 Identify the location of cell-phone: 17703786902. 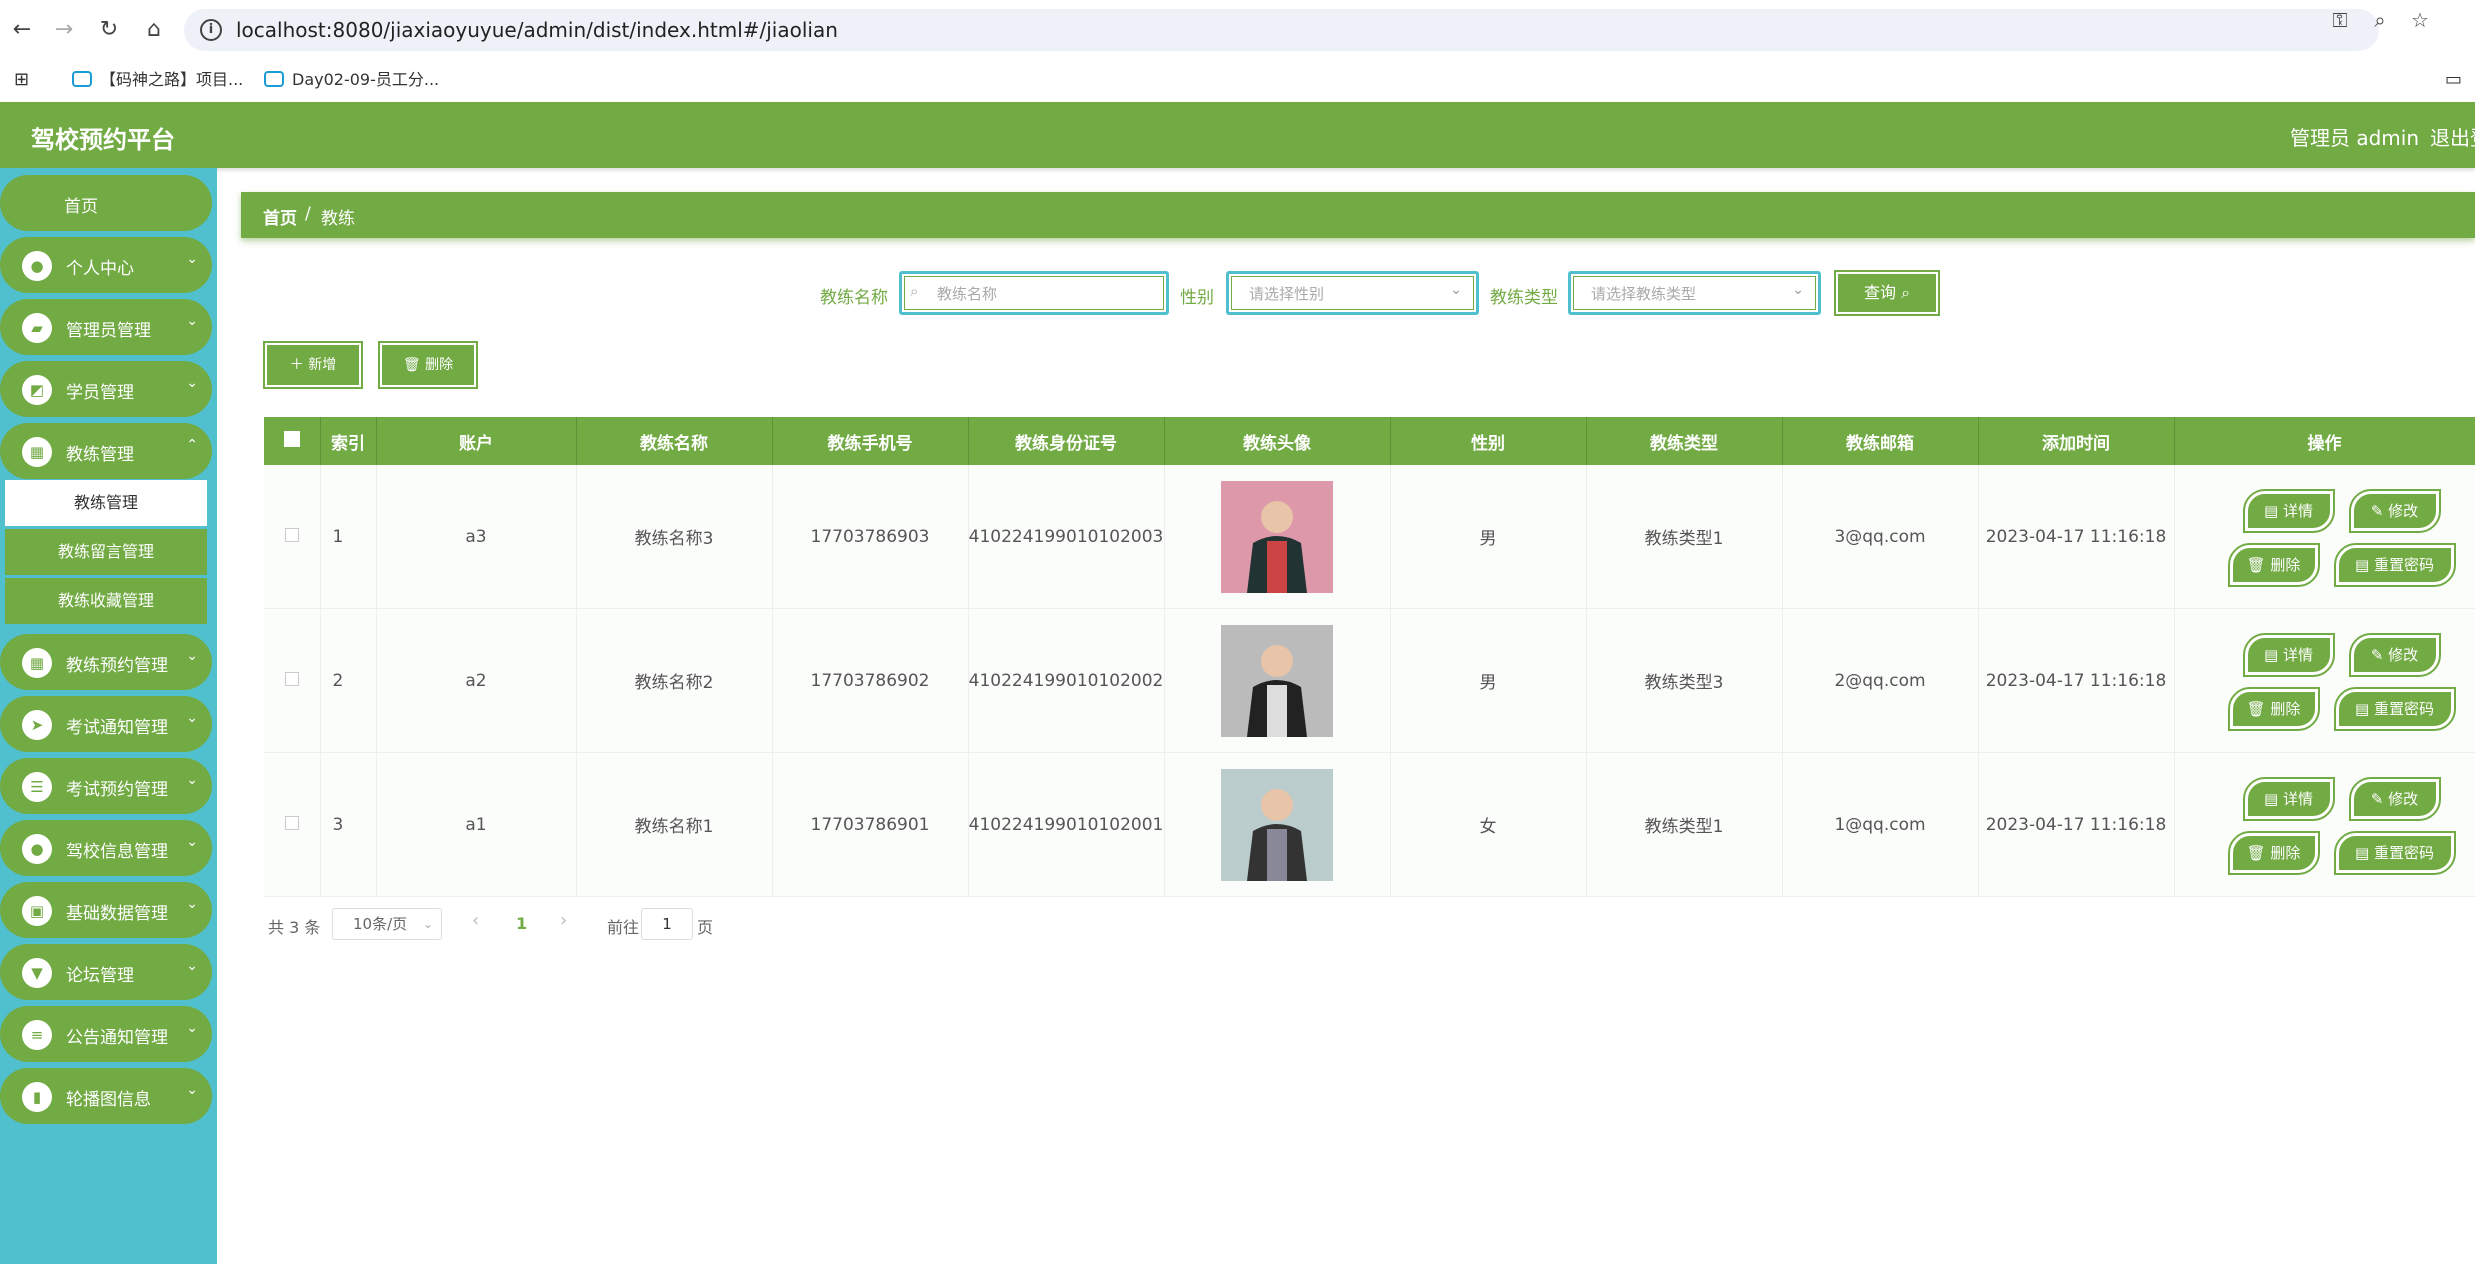
(870, 680).